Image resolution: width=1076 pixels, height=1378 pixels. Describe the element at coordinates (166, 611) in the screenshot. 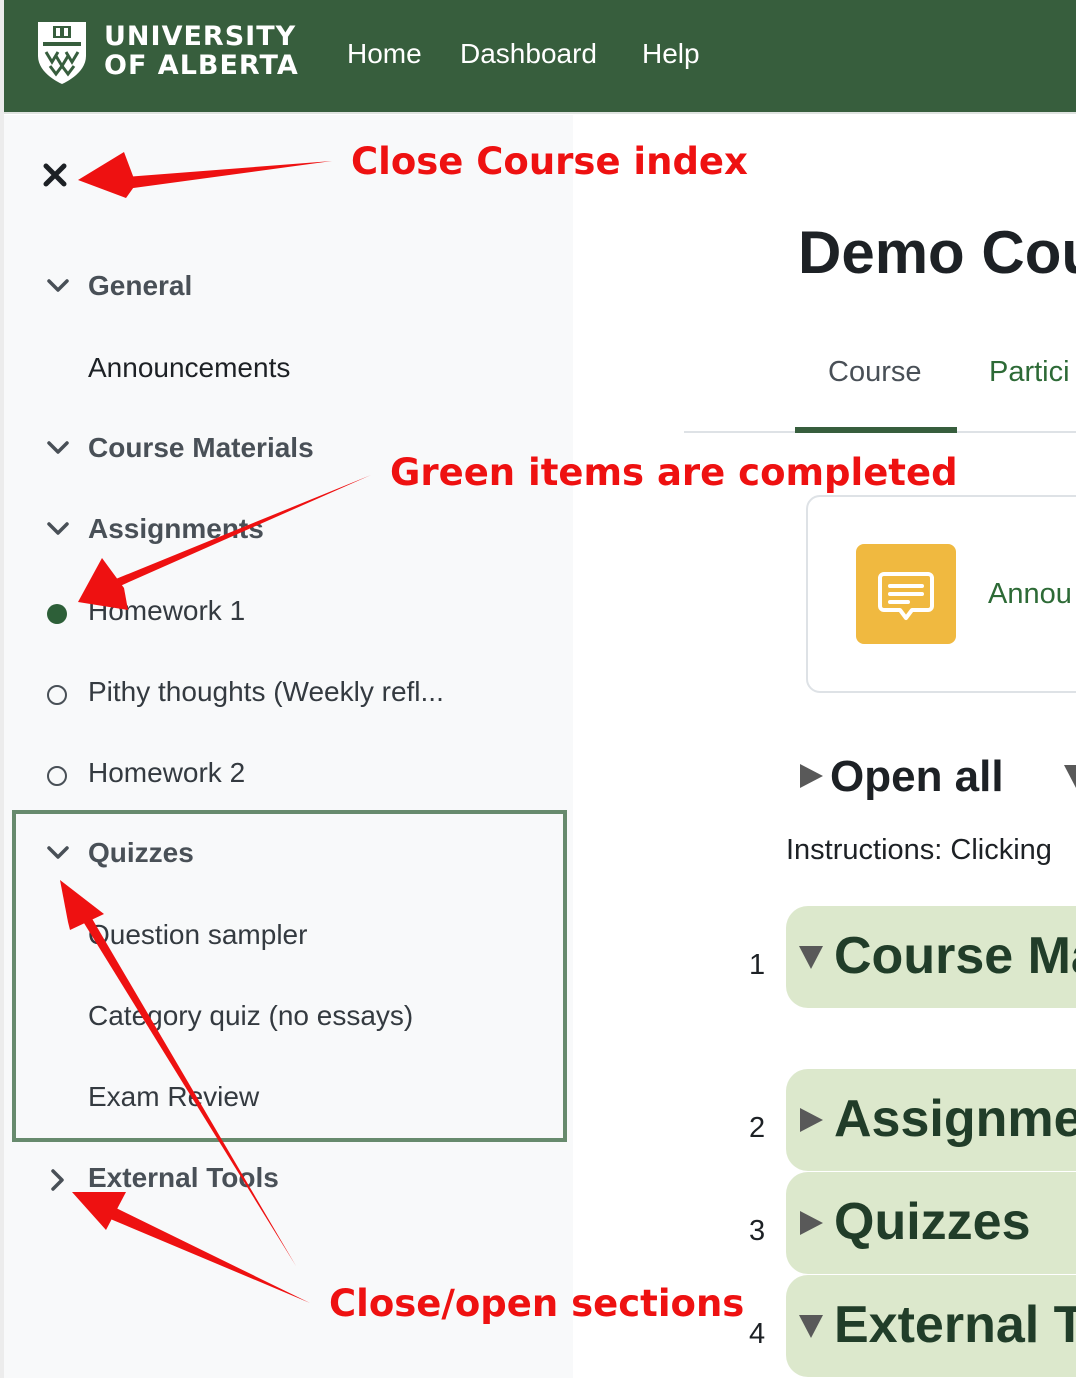

I see `index-item-homework-1: Homework 1` at that location.